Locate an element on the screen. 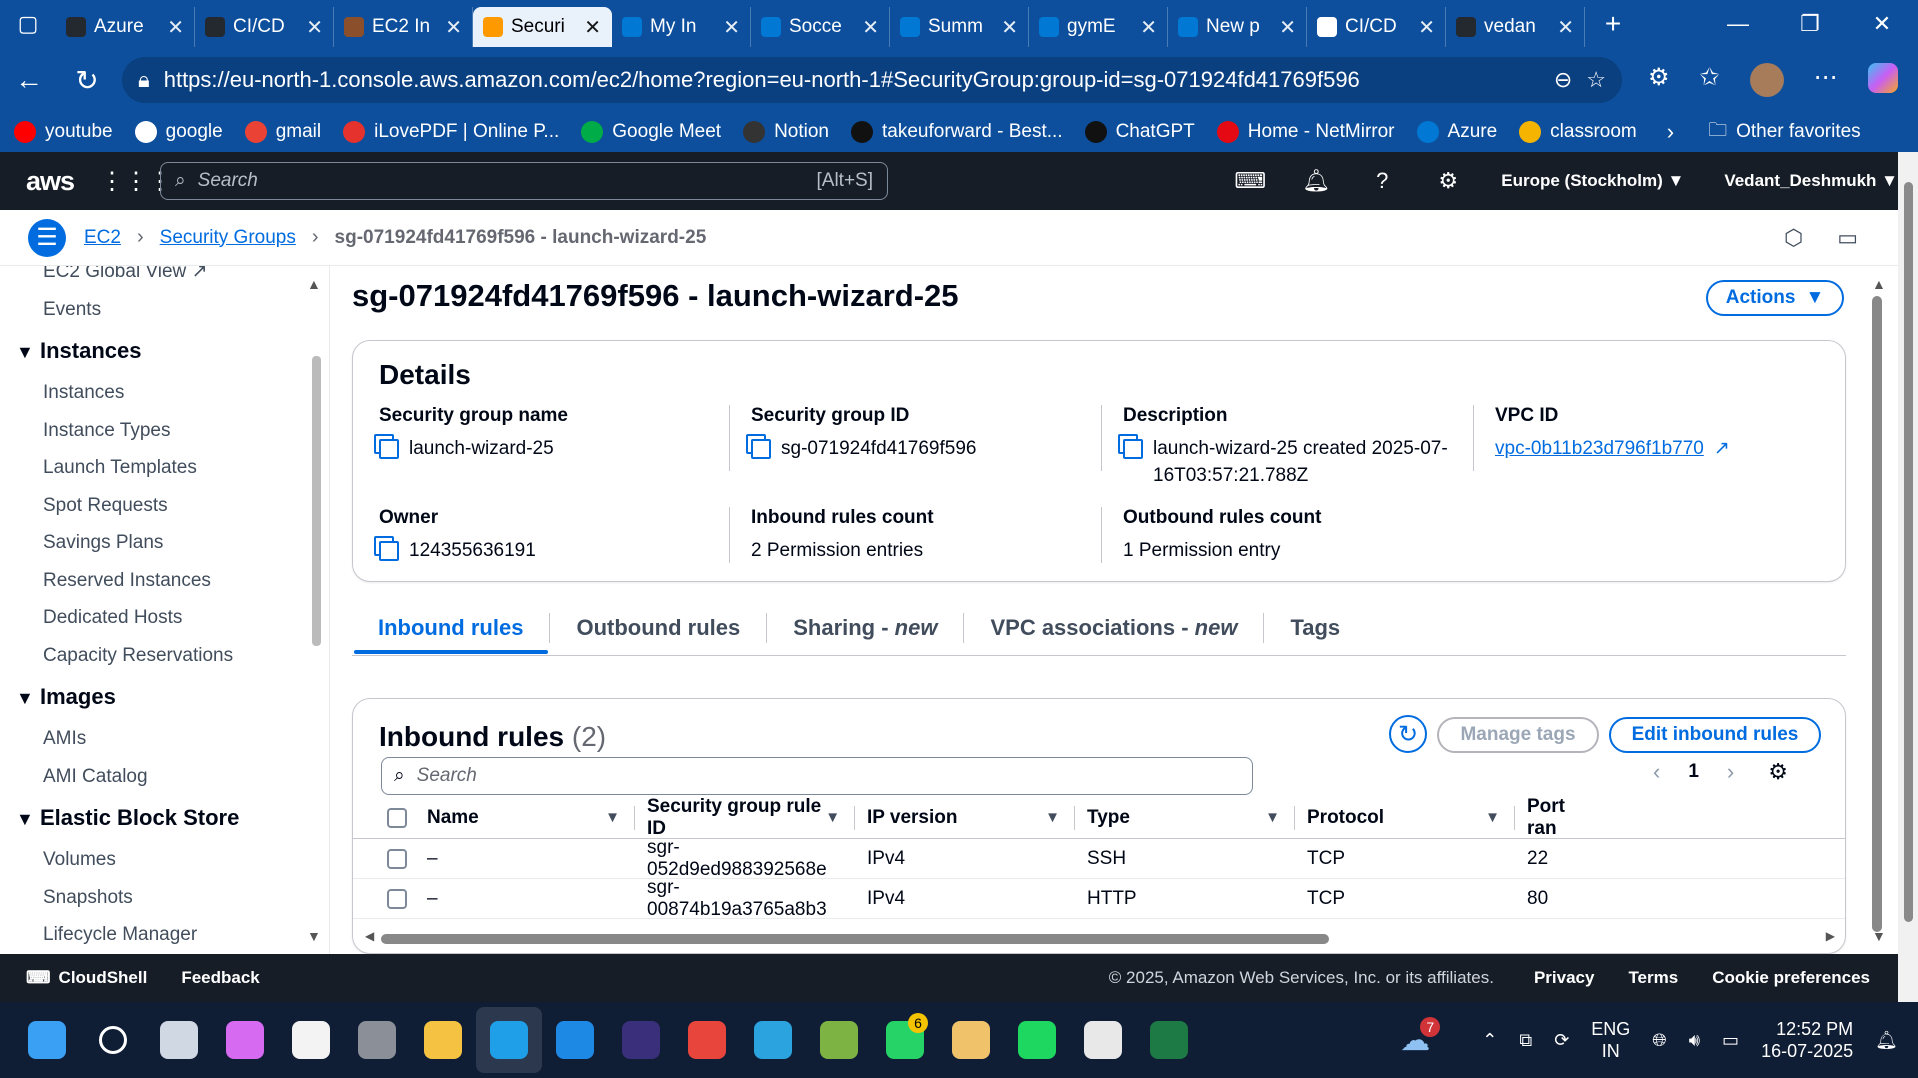 The height and width of the screenshot is (1078, 1918). page-scroll-thumb is located at coordinates (1908, 552).